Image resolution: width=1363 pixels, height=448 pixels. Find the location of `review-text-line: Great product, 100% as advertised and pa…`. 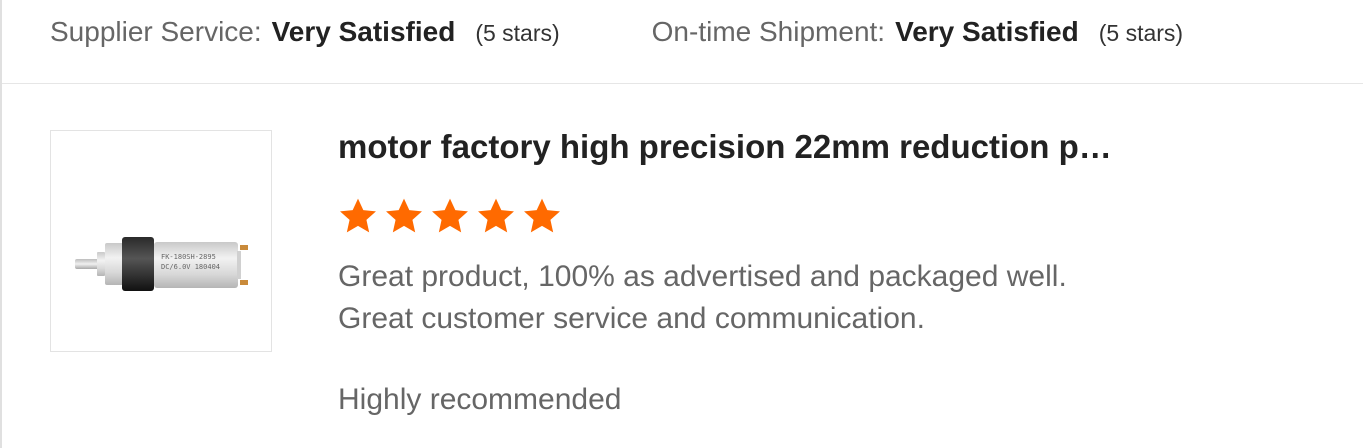

review-text-line: Great product, 100% as advertised and pa… is located at coordinates (702, 276).